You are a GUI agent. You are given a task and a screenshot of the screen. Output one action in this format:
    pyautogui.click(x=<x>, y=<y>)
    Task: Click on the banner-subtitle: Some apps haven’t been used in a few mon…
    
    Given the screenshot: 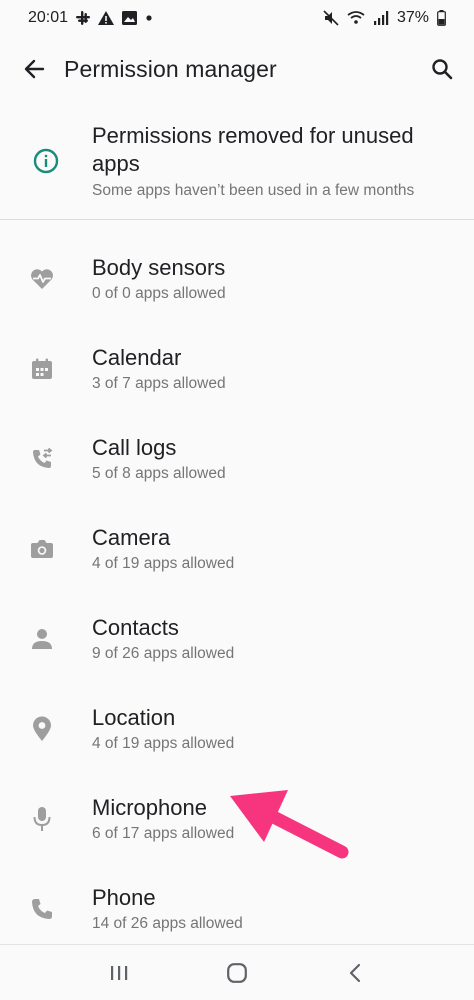 What is the action you would take?
    pyautogui.click(x=253, y=190)
    